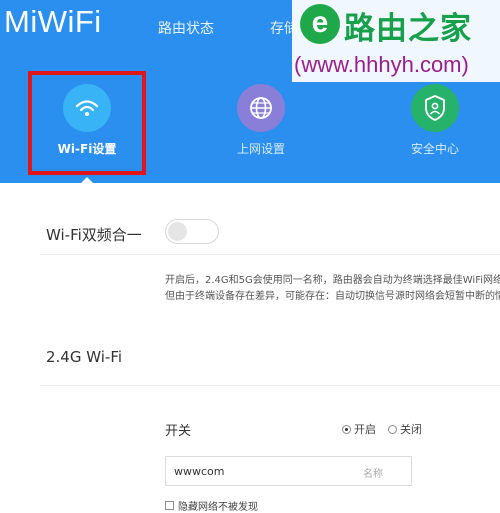 This screenshot has height=513, width=500. I want to click on site-watermark: e 路由之家 (www.hhhyh.com), so click(396, 41).